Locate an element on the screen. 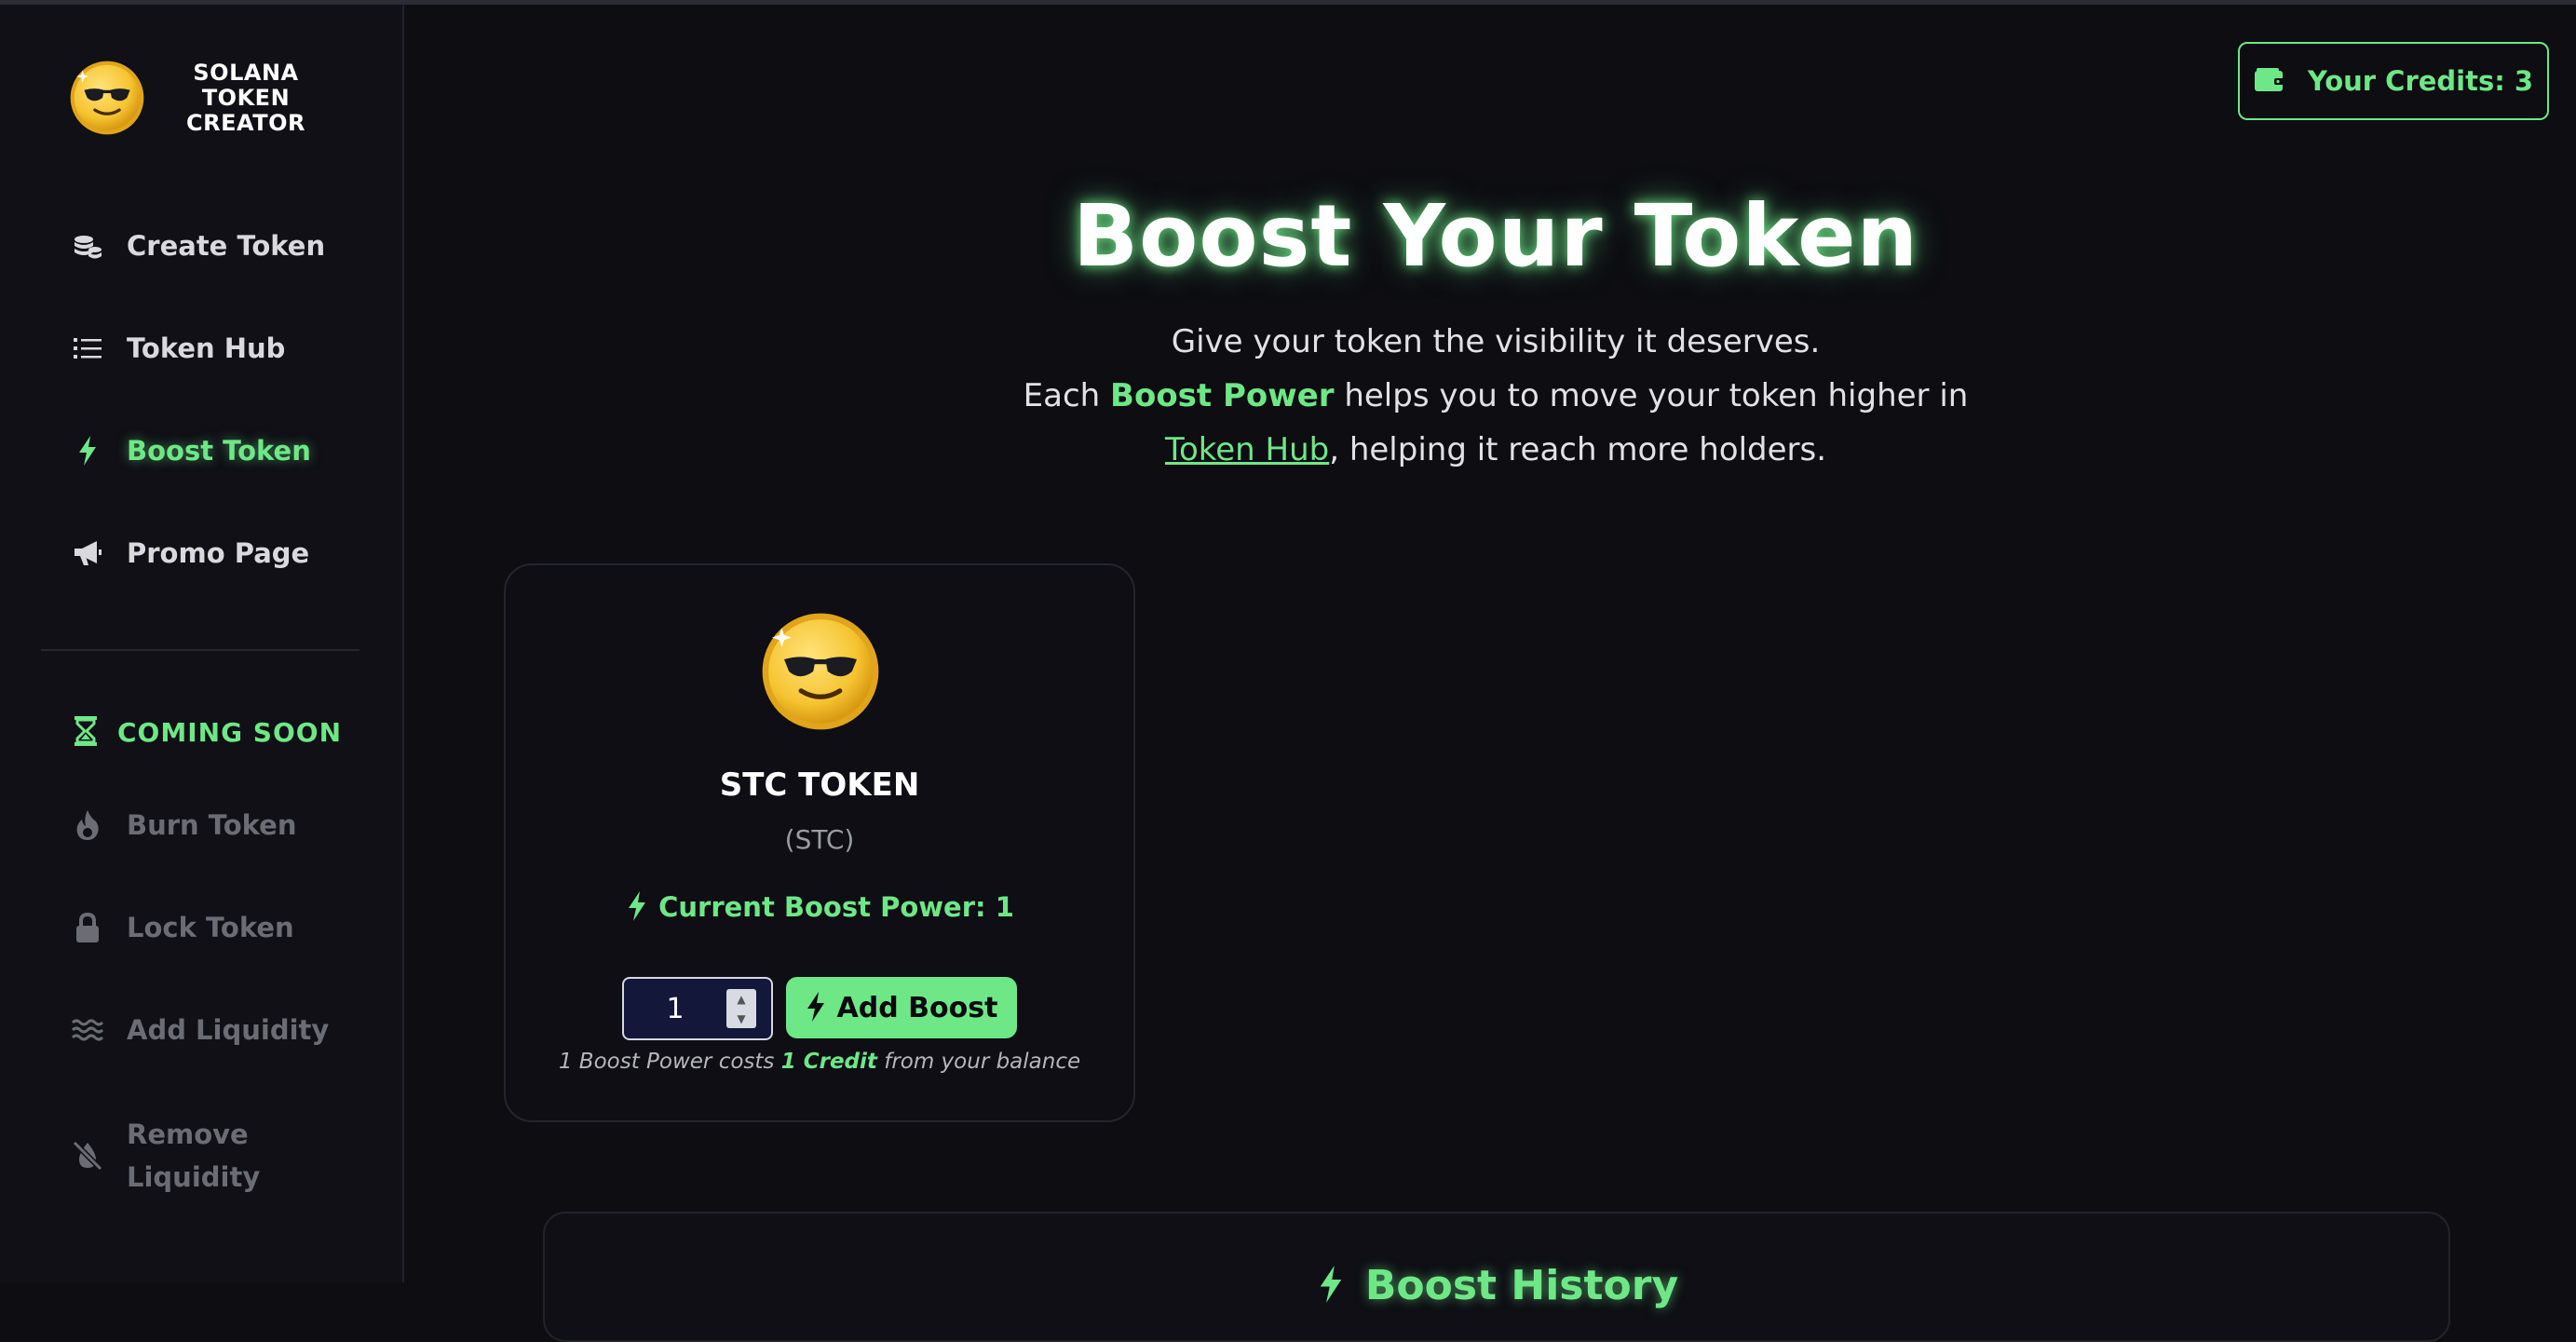  boost-quantity-value: 1 is located at coordinates (675, 1009).